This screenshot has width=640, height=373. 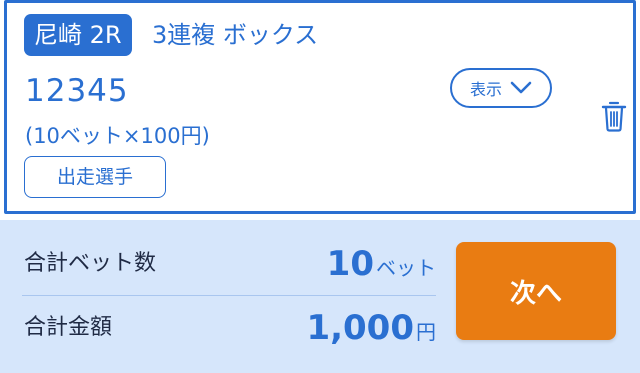 What do you see at coordinates (536, 291) in the screenshot?
I see `next-button: 次へ` at bounding box center [536, 291].